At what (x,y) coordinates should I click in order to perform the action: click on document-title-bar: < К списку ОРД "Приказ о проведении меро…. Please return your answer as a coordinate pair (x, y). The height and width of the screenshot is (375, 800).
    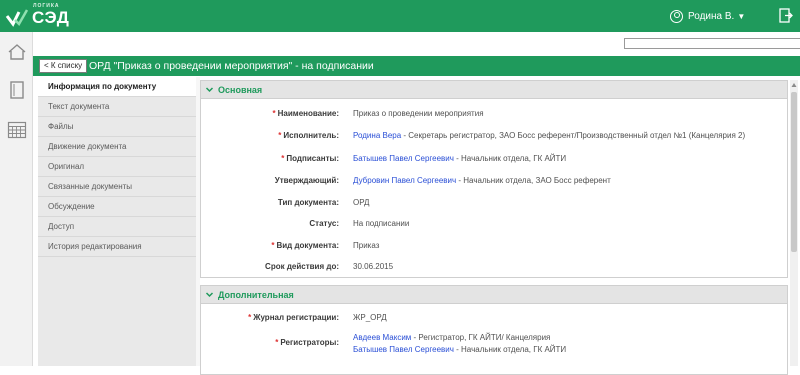
    Looking at the image, I should click on (416, 66).